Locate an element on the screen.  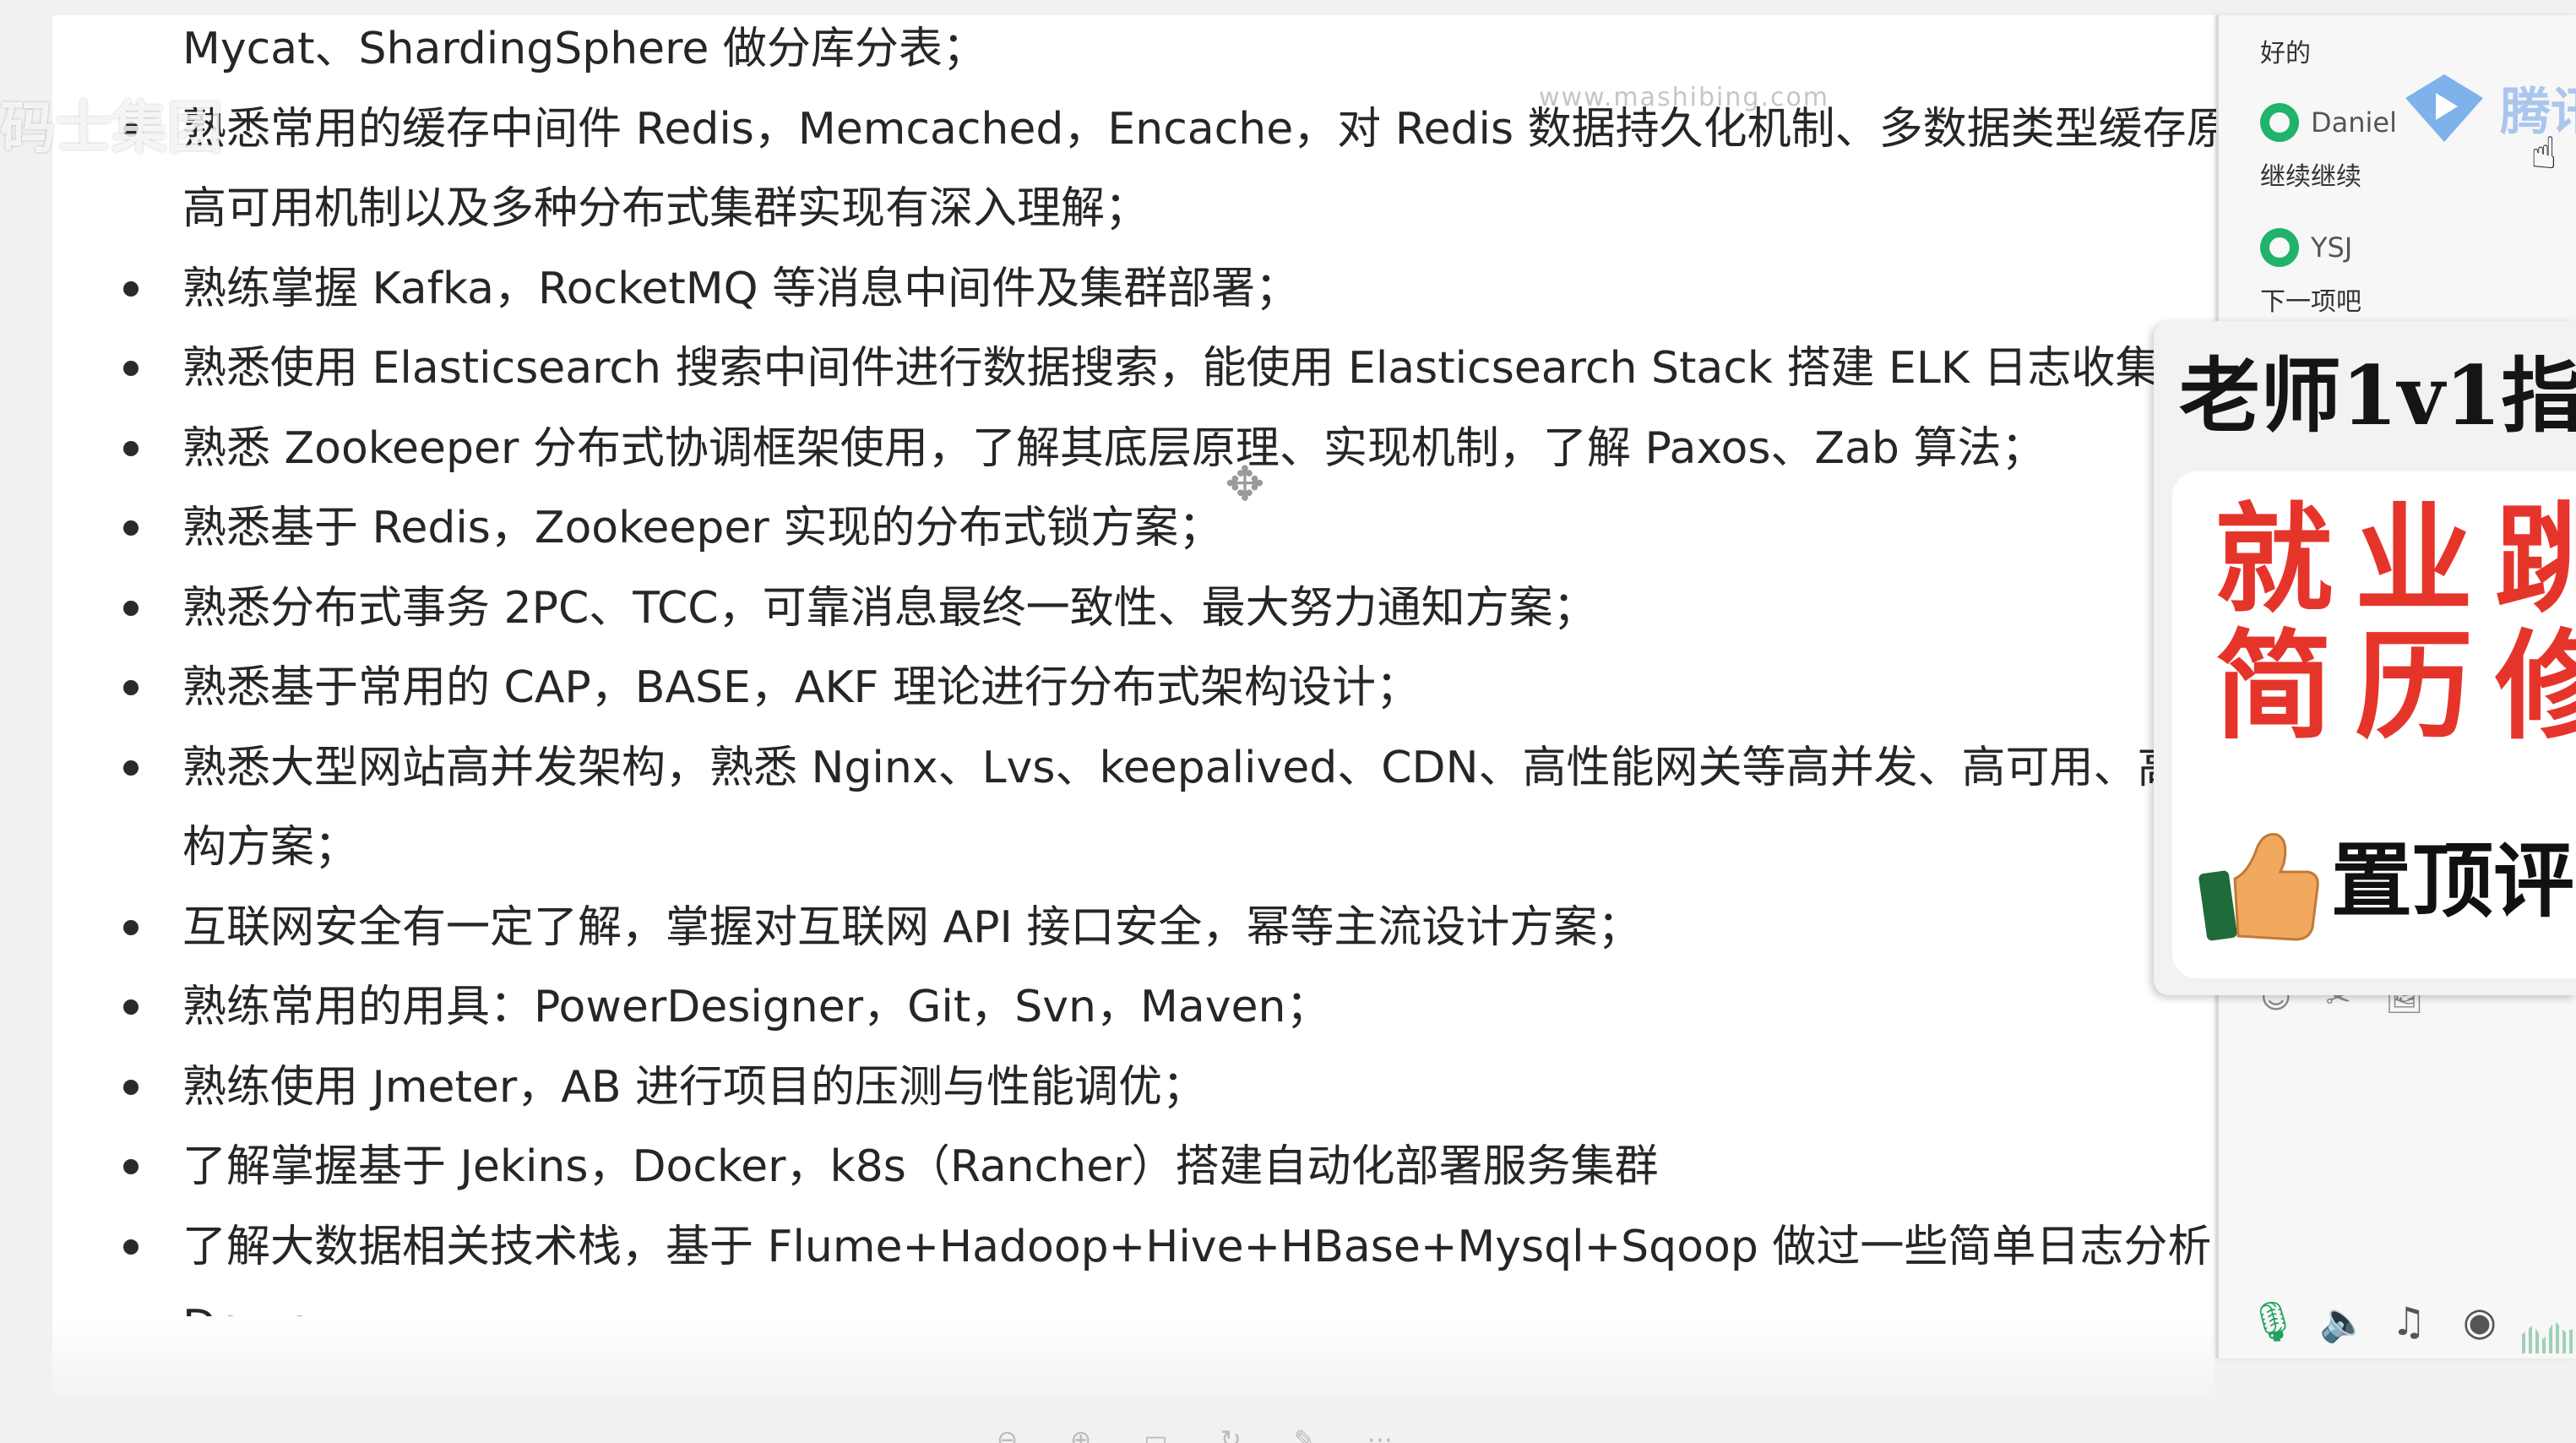
document-line: 熟练掌握 Kafka，RocketMQ 等消息中间件及集群部署； is located at coordinates (741, 288).